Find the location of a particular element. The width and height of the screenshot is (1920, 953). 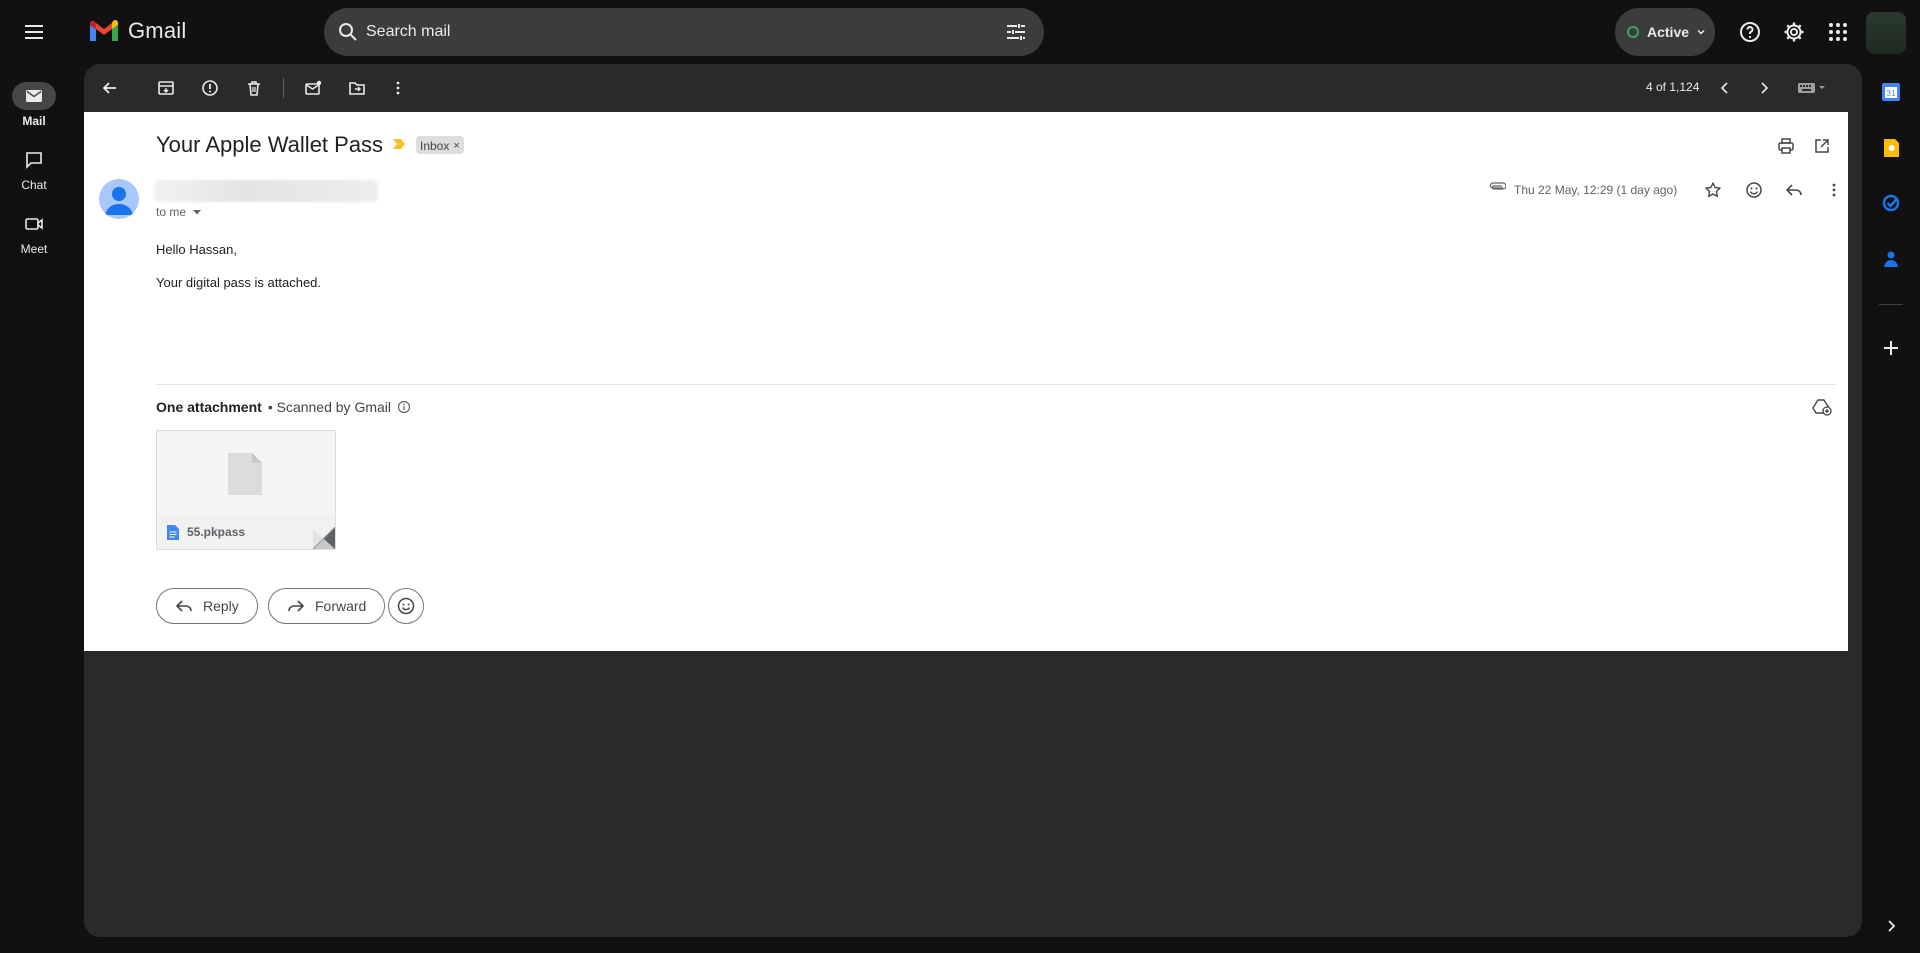

add-reaction-button is located at coordinates (1754, 190).